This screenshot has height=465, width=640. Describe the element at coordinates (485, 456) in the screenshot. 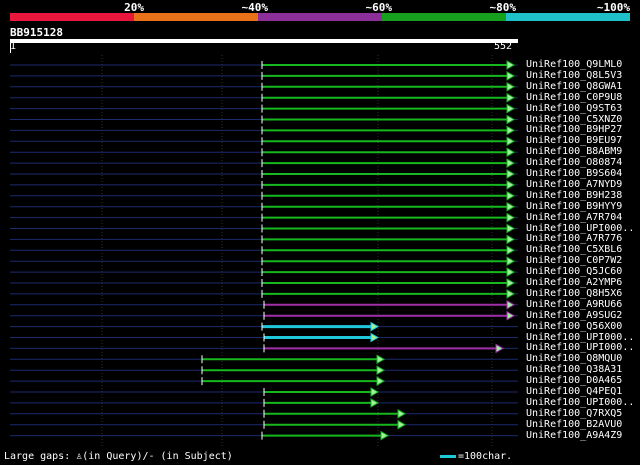

I see `scale-text: =100char.` at that location.